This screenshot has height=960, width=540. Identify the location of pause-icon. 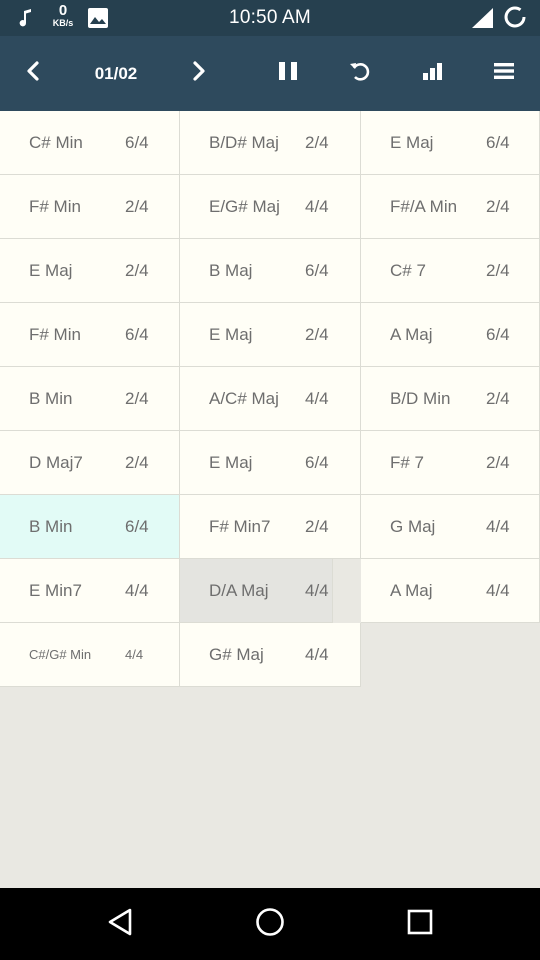
(288, 73).